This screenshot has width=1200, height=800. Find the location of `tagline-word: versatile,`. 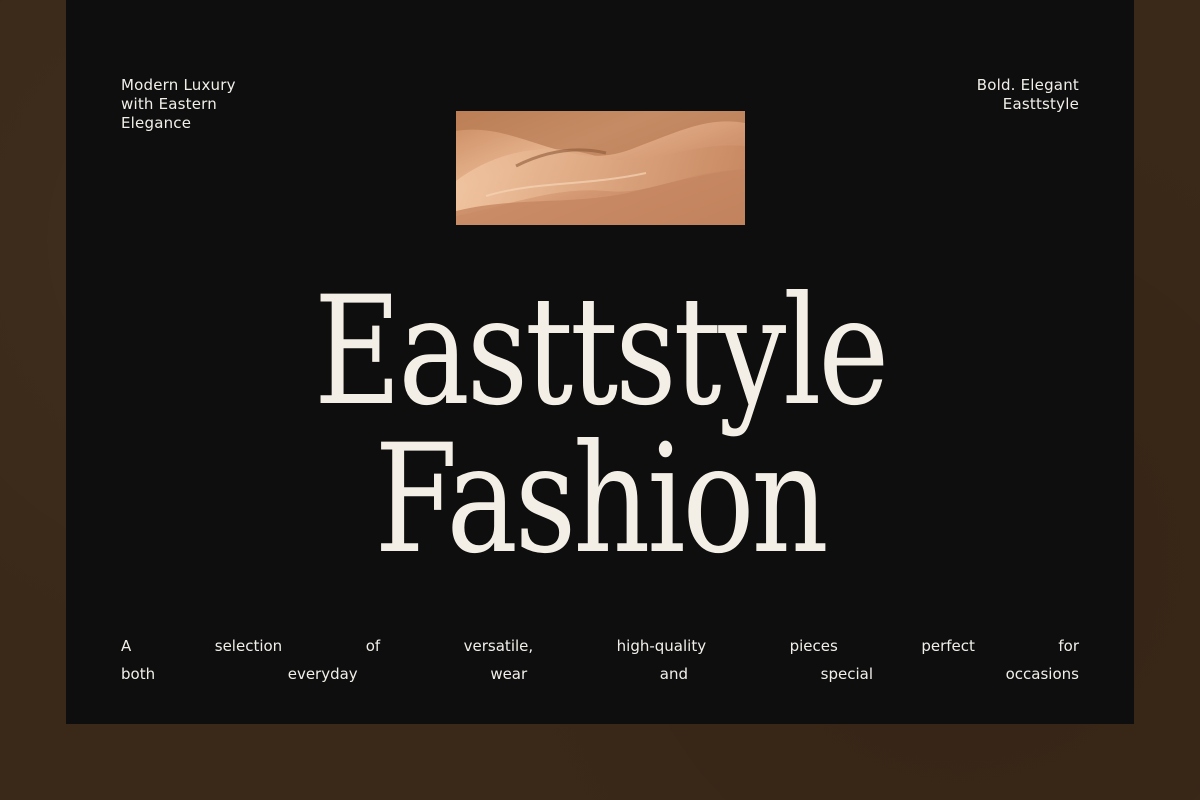

tagline-word: versatile, is located at coordinates (498, 646).